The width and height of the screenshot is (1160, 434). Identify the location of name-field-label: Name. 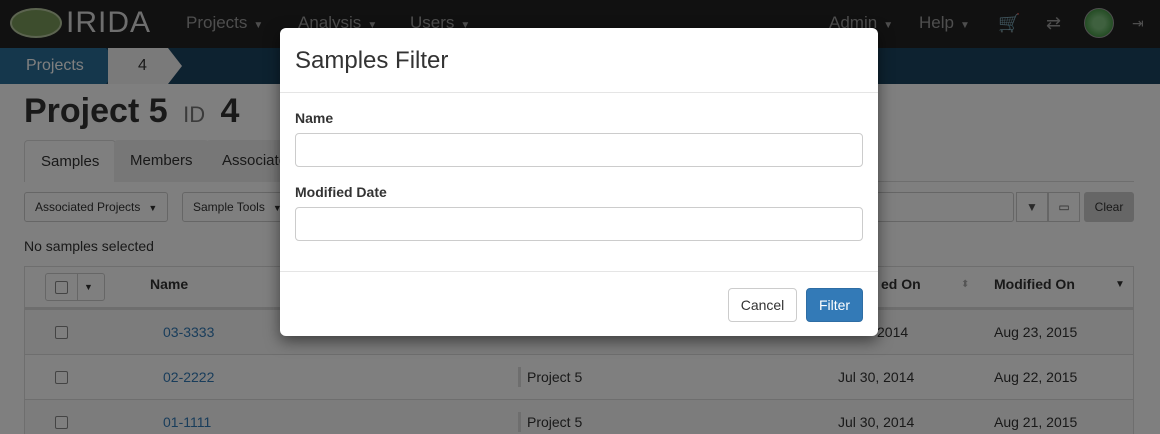
(314, 118).